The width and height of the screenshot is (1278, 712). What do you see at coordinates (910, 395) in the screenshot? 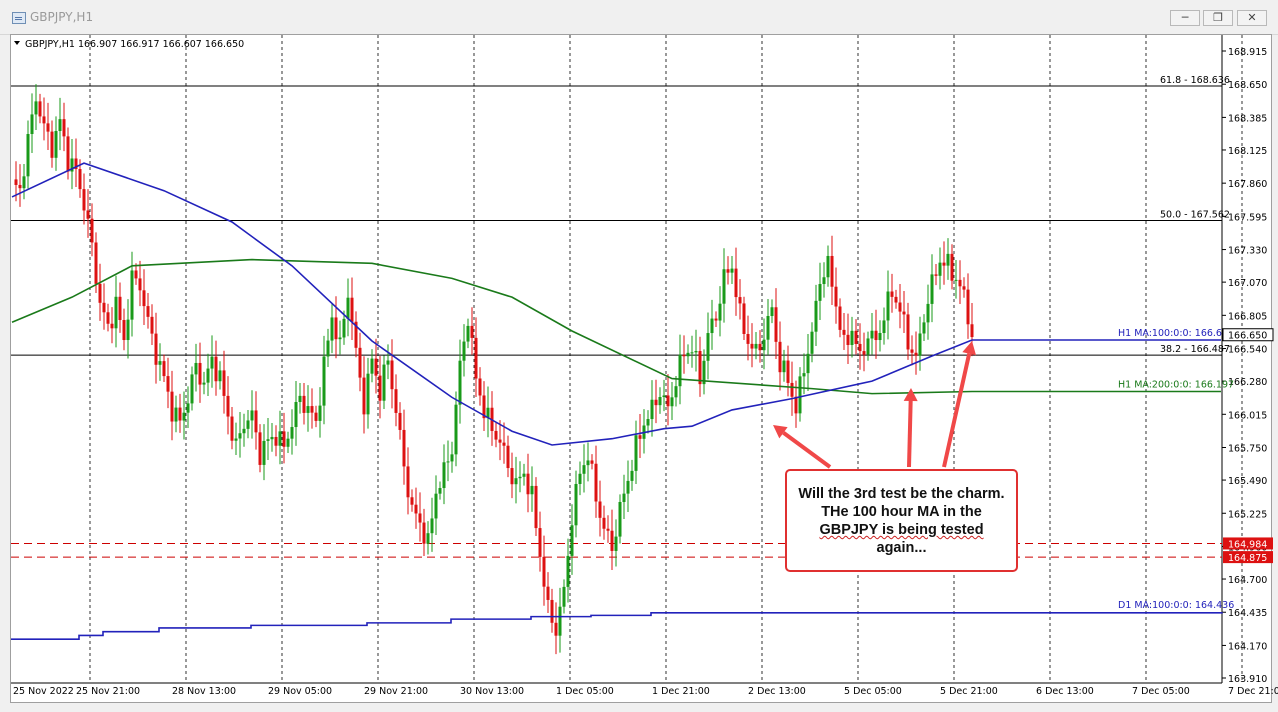
I see `test-2-arrow-head` at bounding box center [910, 395].